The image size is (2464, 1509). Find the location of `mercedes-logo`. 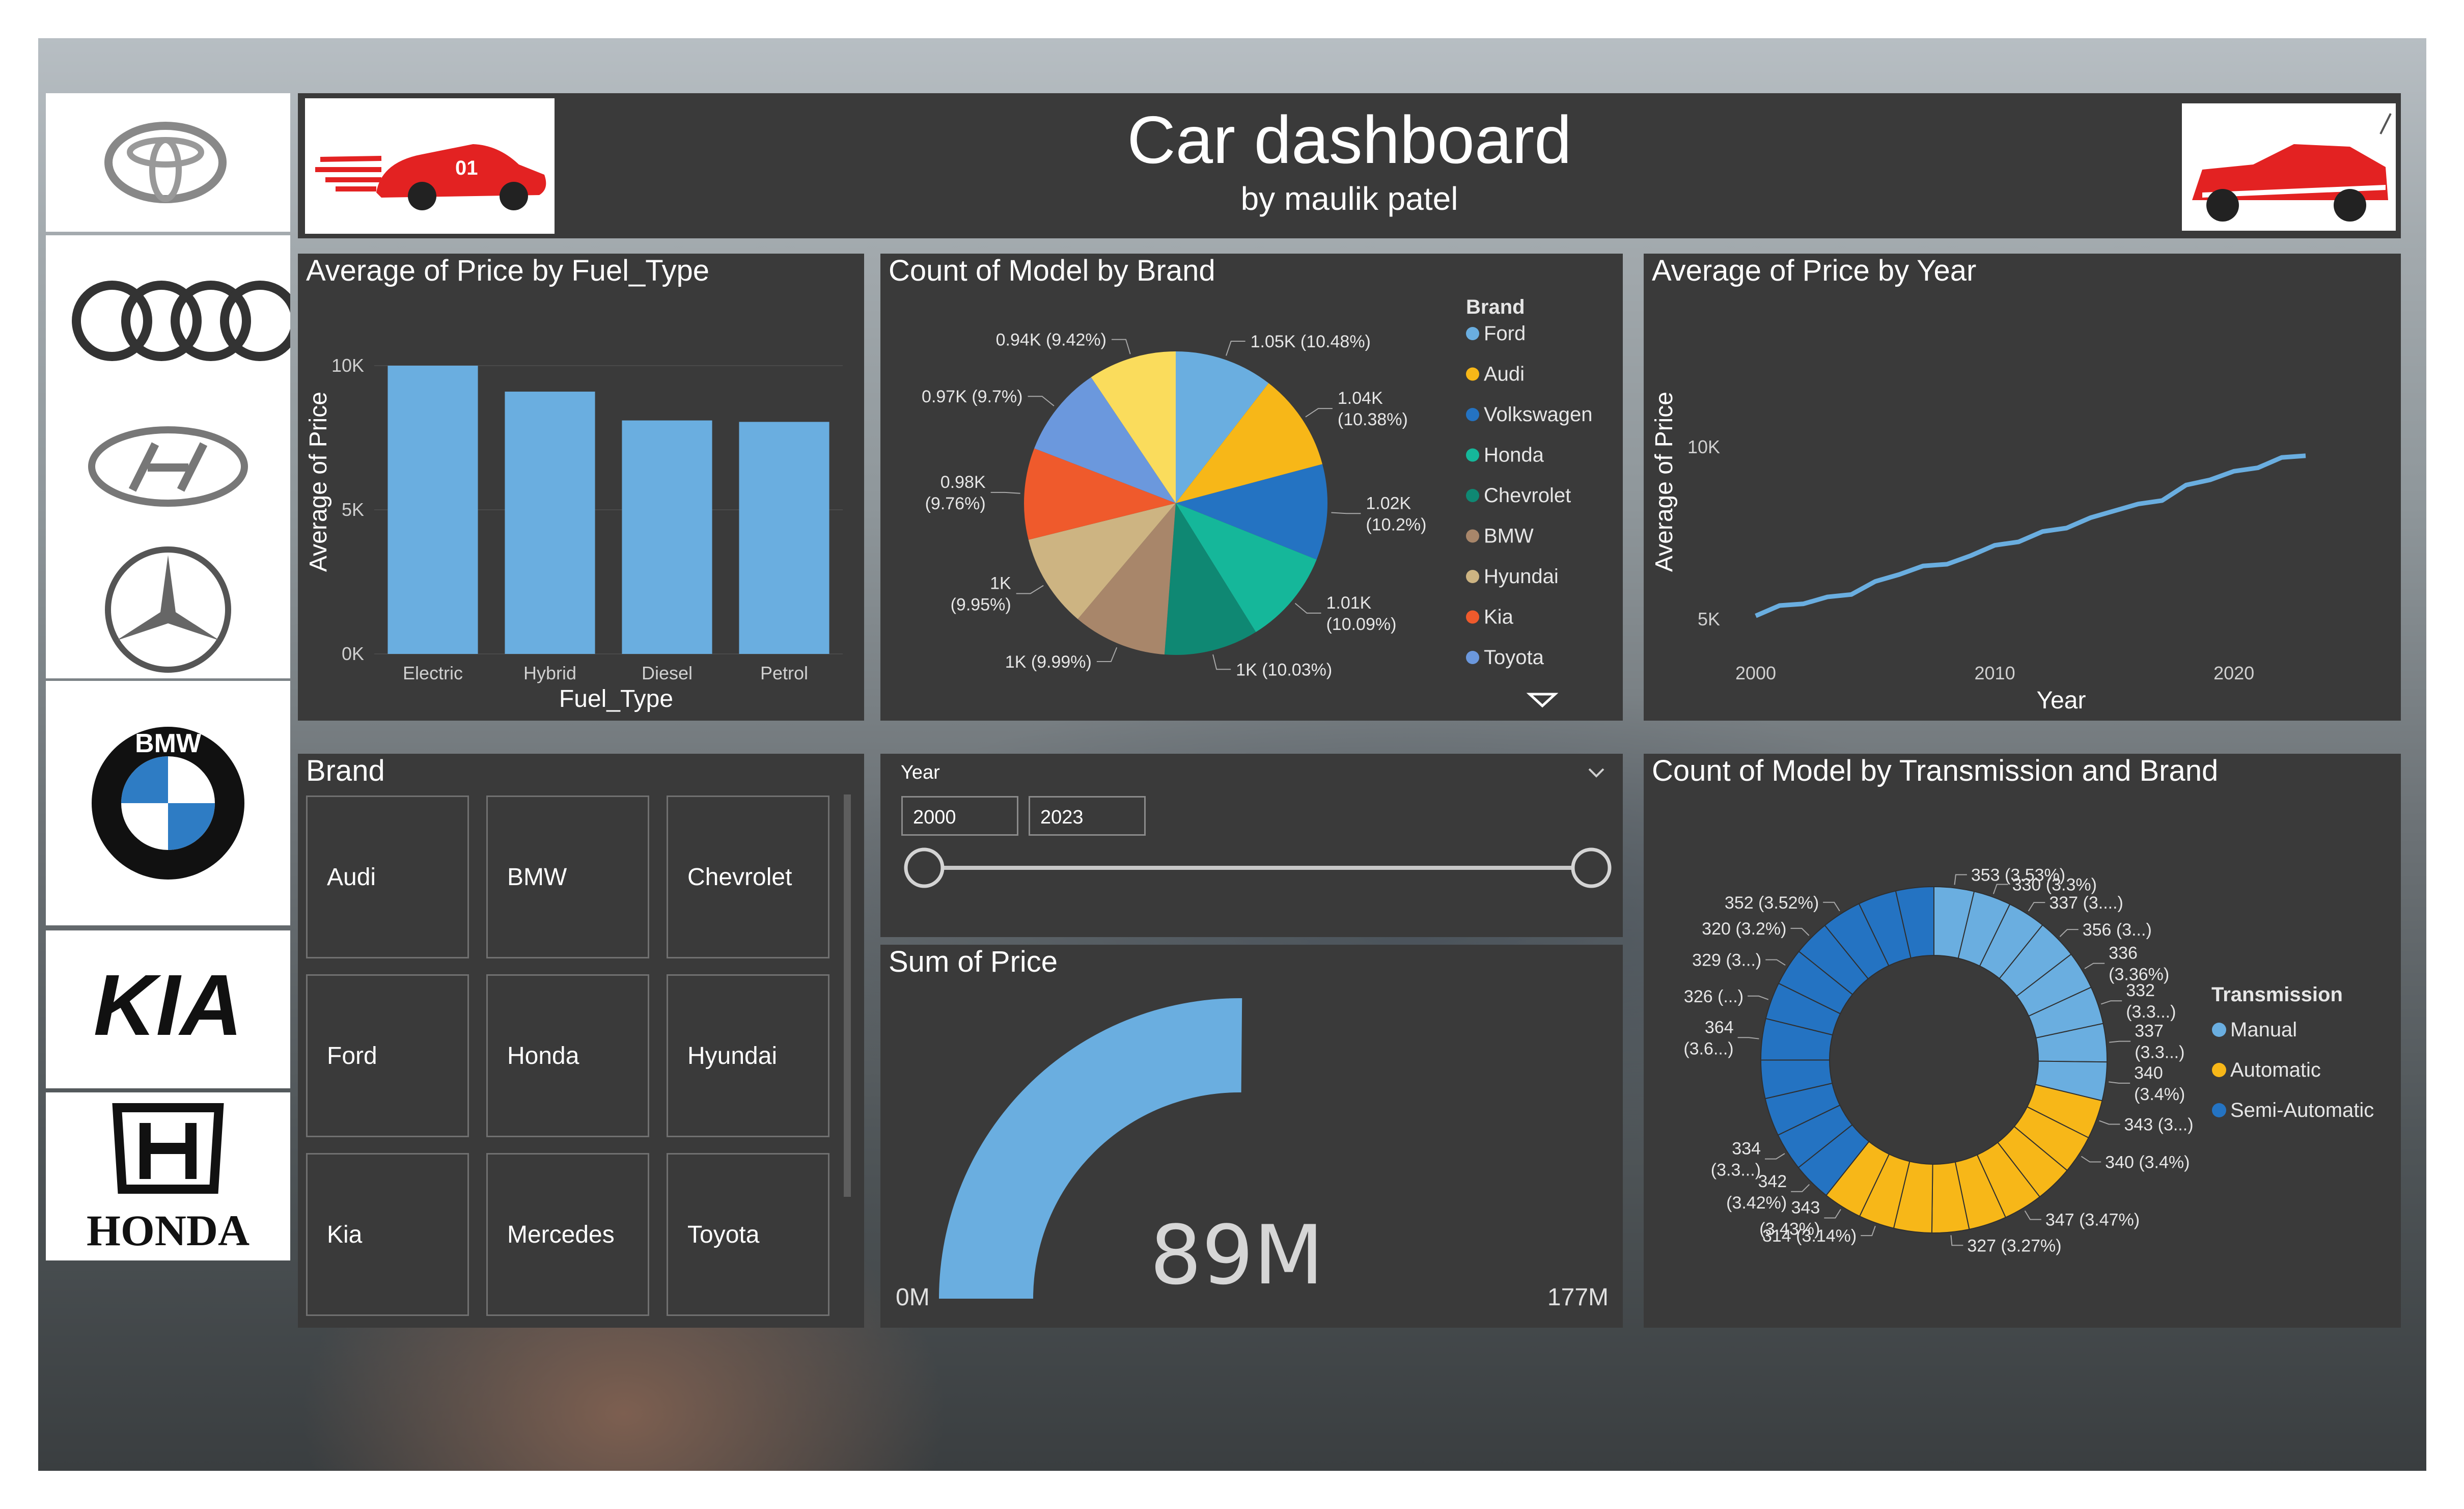

mercedes-logo is located at coordinates (168, 609).